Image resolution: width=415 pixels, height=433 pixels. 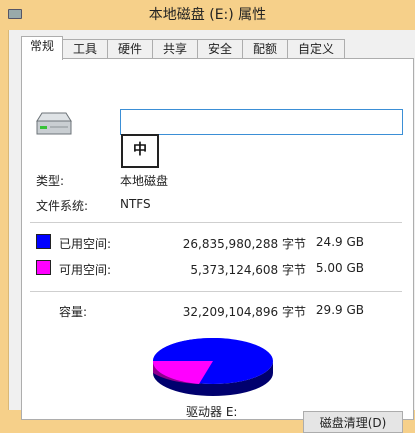 What do you see at coordinates (43, 267) in the screenshot?
I see `free-space-swatch` at bounding box center [43, 267].